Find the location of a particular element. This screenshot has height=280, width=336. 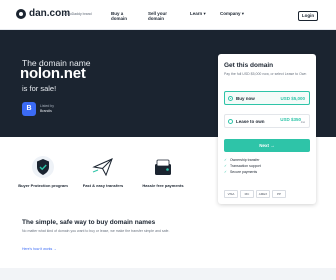

nav-learn-dropdown: Learn ▾ is located at coordinates (198, 13).